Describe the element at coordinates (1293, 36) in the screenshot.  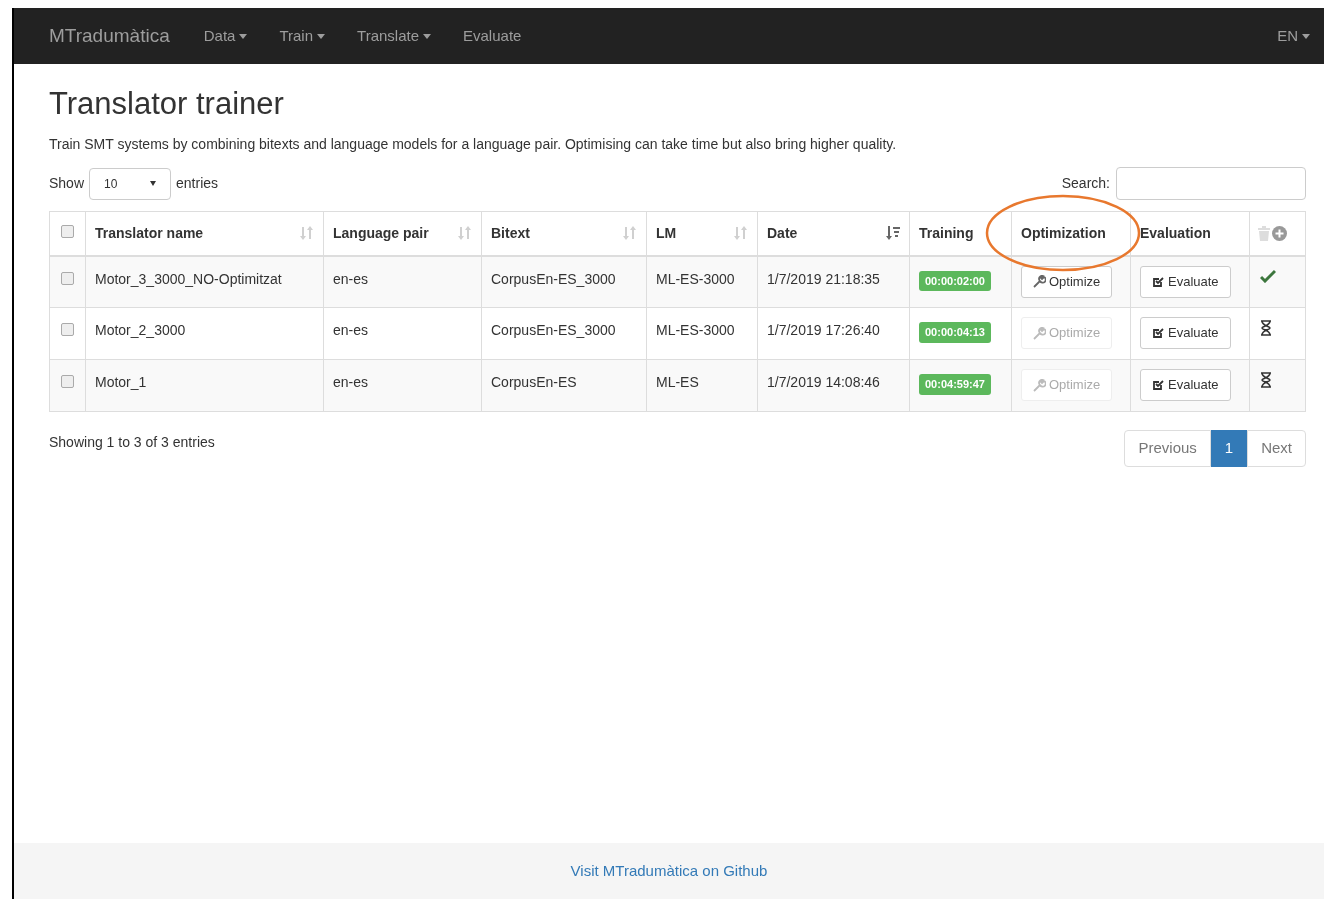
I see `language-menu: EN` at that location.